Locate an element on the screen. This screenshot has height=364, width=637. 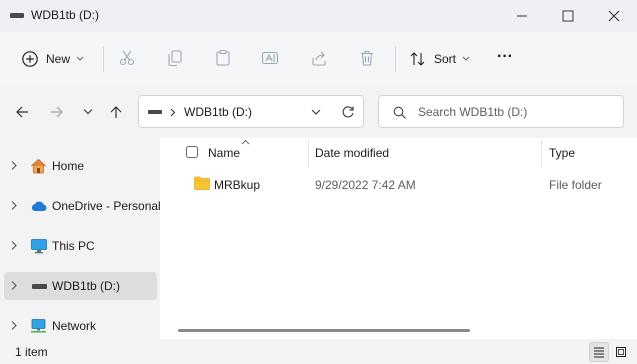
plus-circle-icon is located at coordinates (30, 59).